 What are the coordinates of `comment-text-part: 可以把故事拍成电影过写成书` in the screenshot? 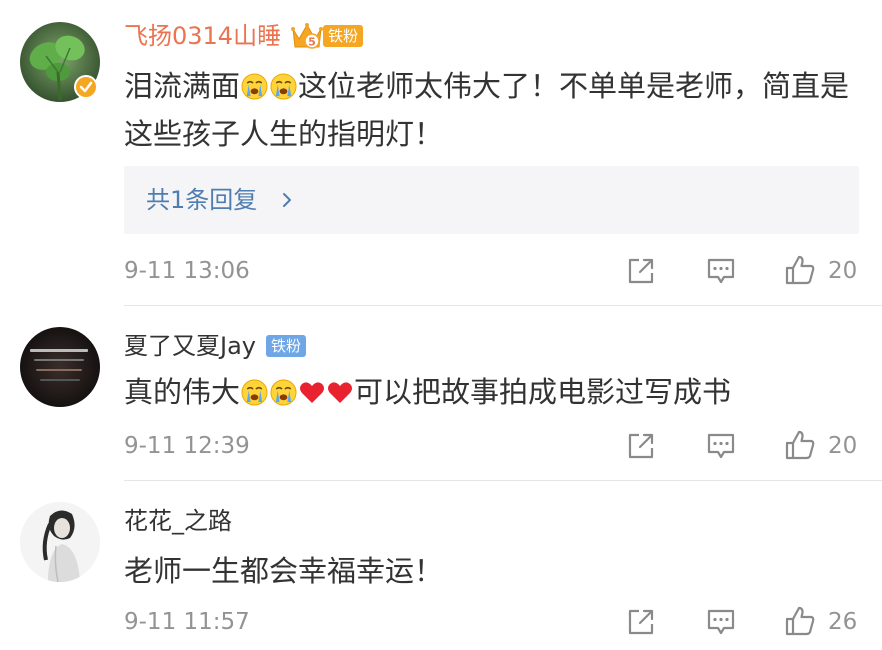 It's located at (543, 392).